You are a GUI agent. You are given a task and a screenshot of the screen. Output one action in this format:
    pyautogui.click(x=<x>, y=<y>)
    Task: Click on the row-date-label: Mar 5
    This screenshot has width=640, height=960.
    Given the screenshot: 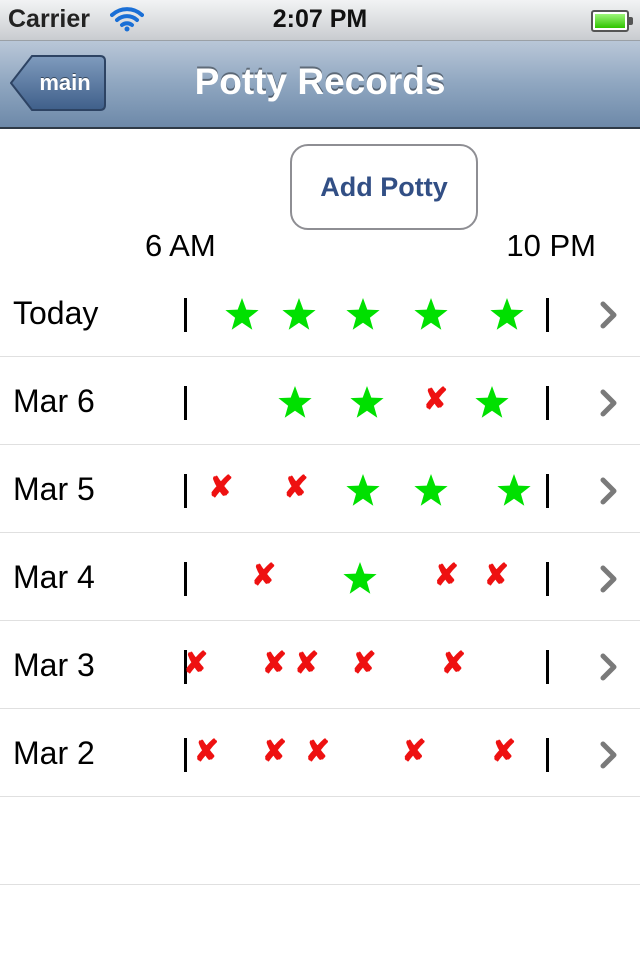 What is the action you would take?
    pyautogui.click(x=54, y=489)
    